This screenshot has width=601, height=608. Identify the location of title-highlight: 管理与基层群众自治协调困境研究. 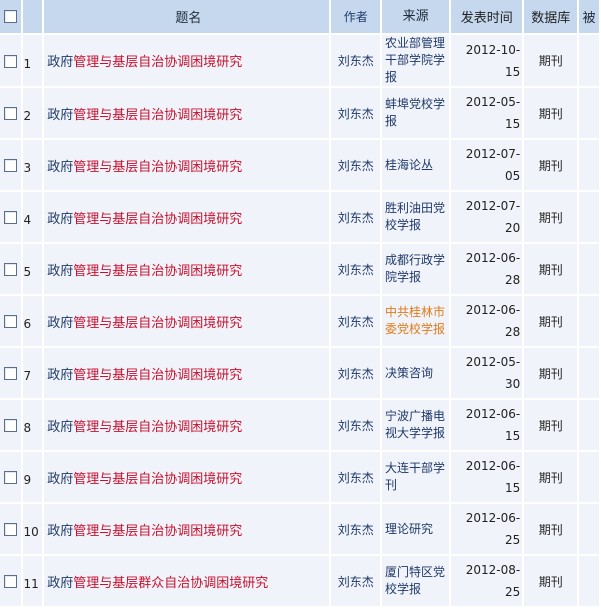
(171, 583).